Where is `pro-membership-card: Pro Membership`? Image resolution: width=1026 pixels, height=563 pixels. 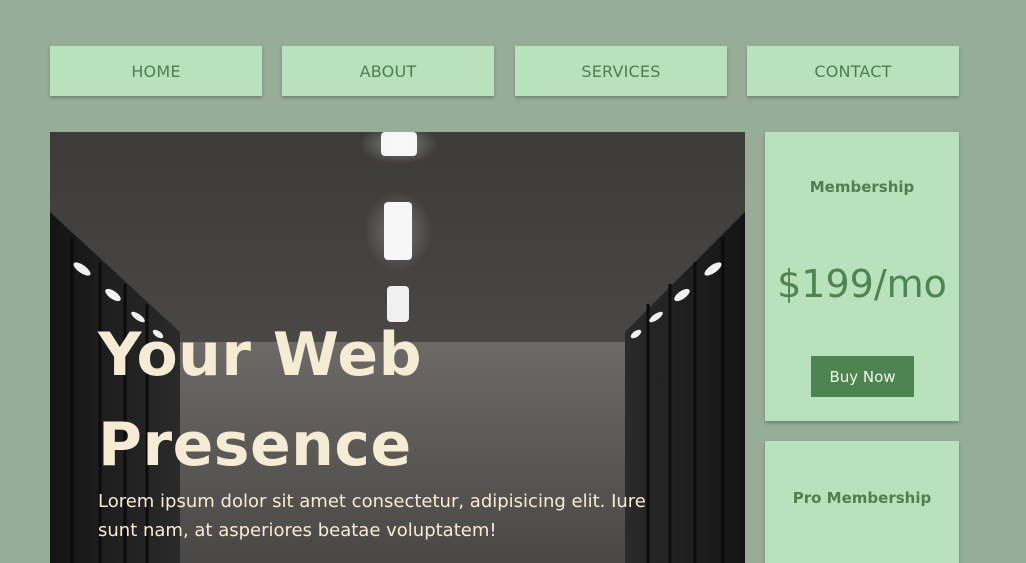 pro-membership-card: Pro Membership is located at coordinates (862, 502).